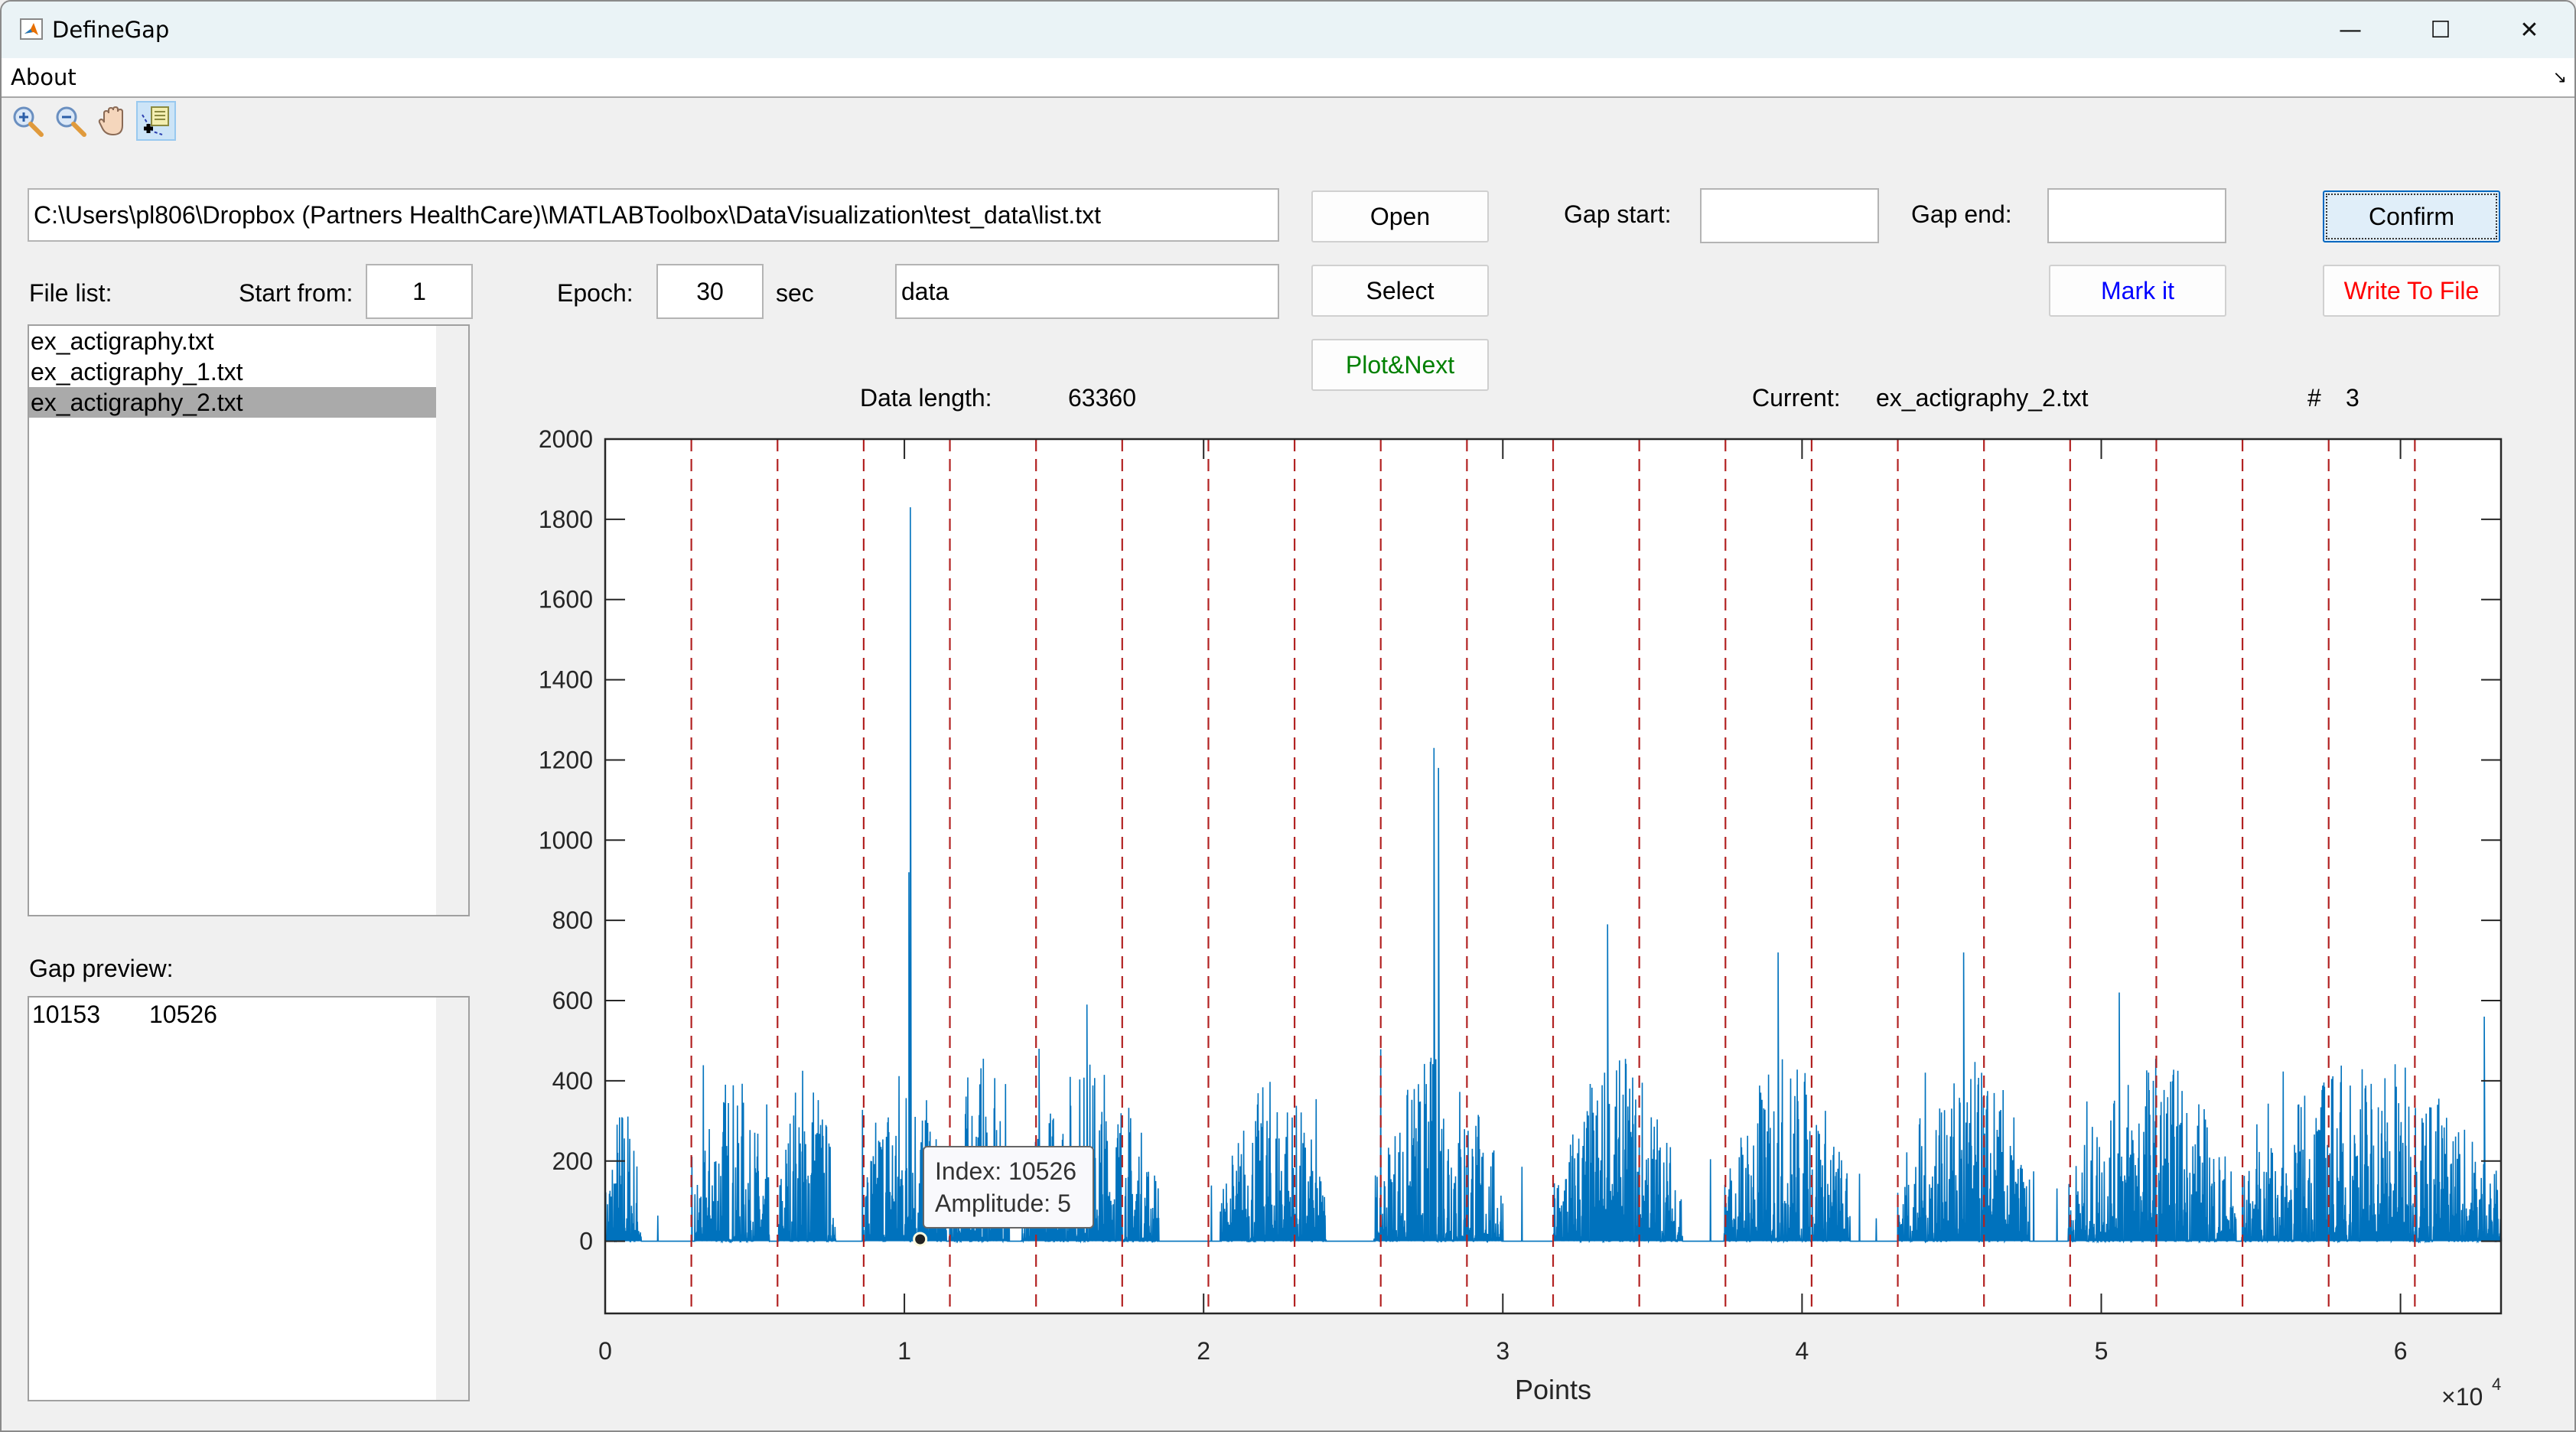 The height and width of the screenshot is (1432, 2576). I want to click on x-tick-label: 3, so click(1503, 1351).